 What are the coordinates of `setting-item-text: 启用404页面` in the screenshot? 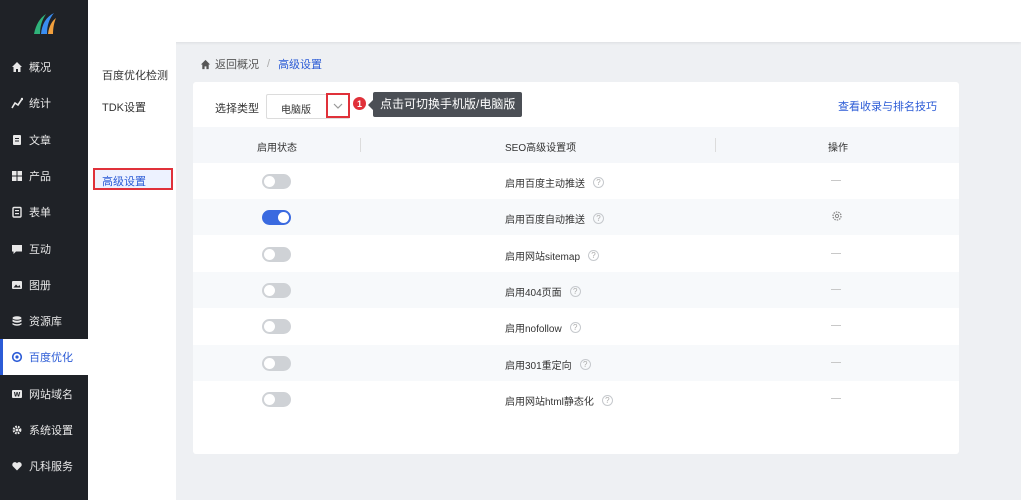 It's located at (533, 293).